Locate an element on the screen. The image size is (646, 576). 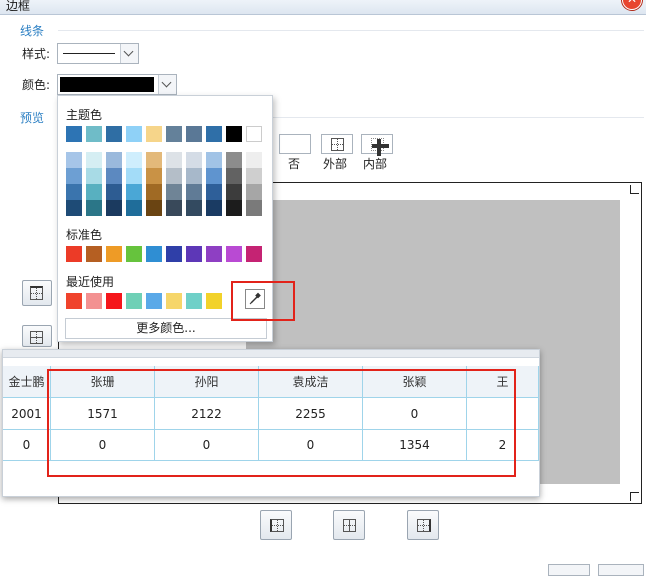
dialog-titlebar: 边框 ✕ is located at coordinates (323, 7).